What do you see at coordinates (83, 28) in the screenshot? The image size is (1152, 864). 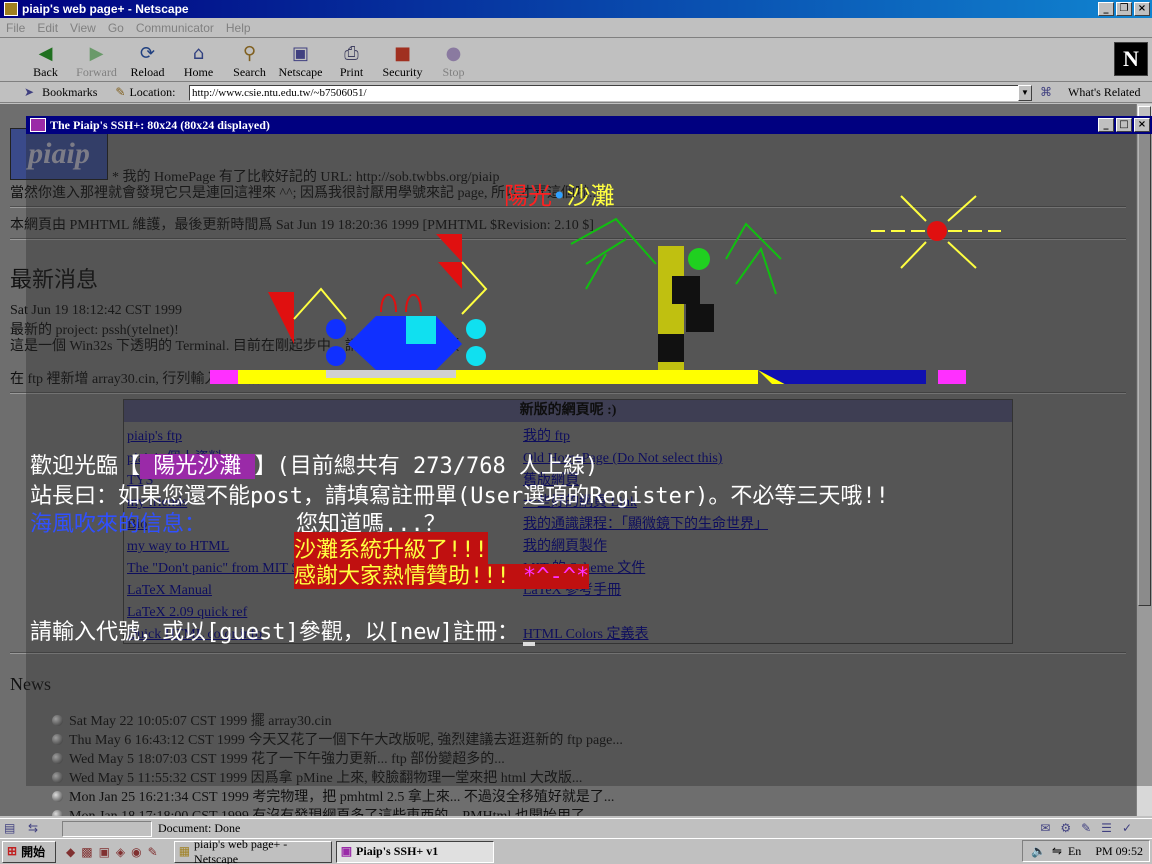 I see `menu-view: View` at bounding box center [83, 28].